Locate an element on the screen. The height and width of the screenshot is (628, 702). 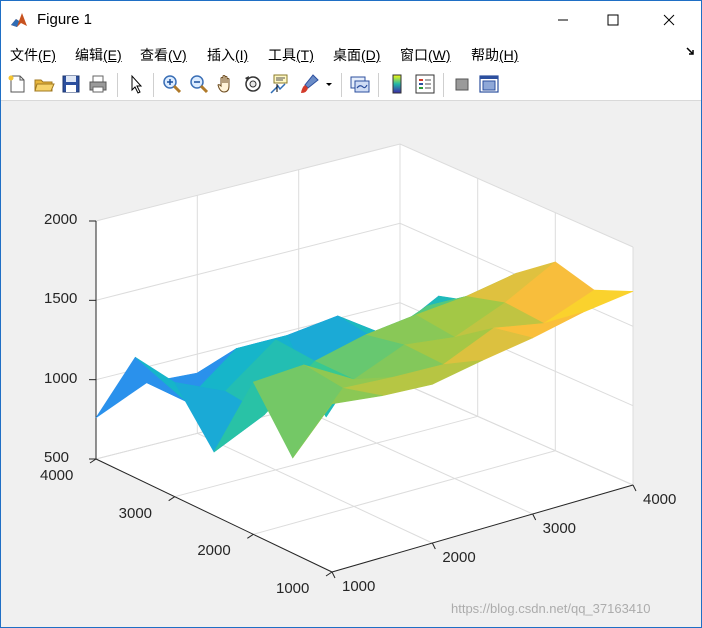
watermark: https://blog.csdn.net/qq_37163410 is located at coordinates (551, 608).